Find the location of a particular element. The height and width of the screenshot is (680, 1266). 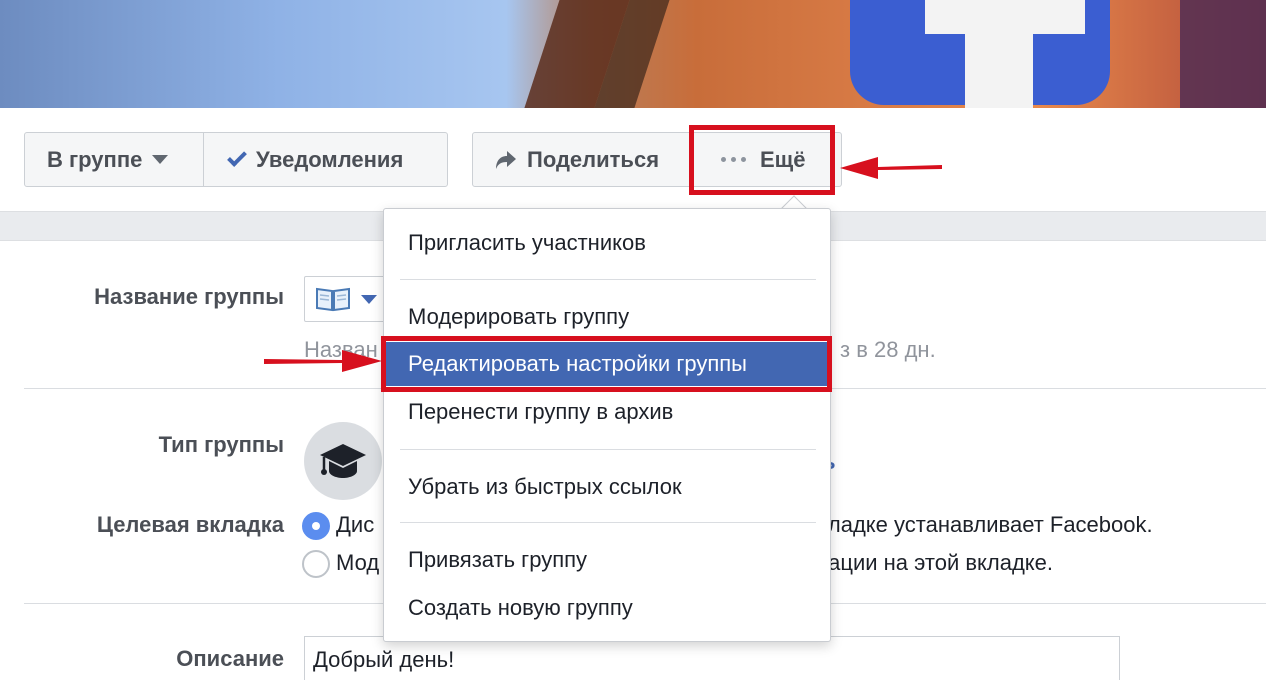

description-textarea: Добрый день! is located at coordinates (712, 658).